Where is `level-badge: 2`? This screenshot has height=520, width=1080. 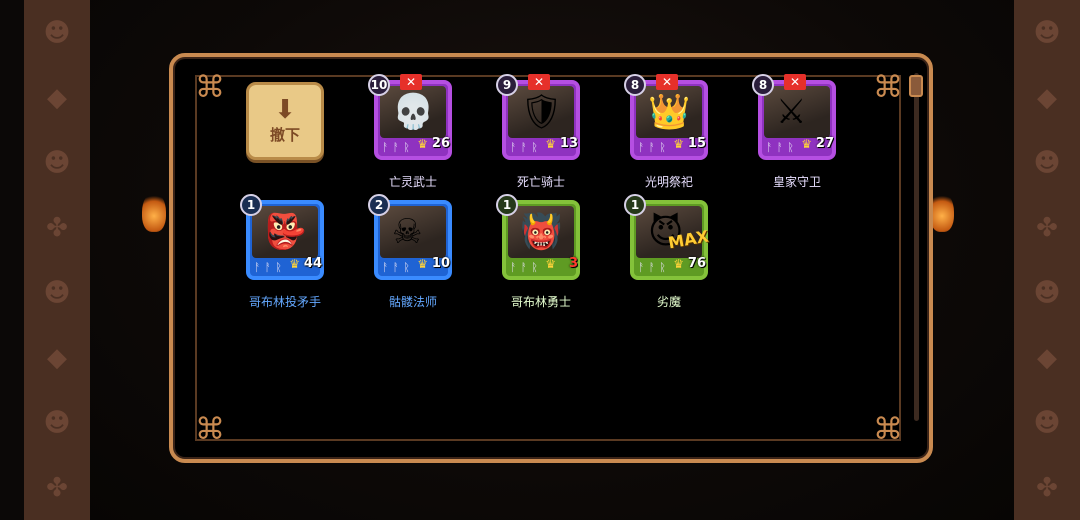 level-badge: 2 is located at coordinates (379, 205).